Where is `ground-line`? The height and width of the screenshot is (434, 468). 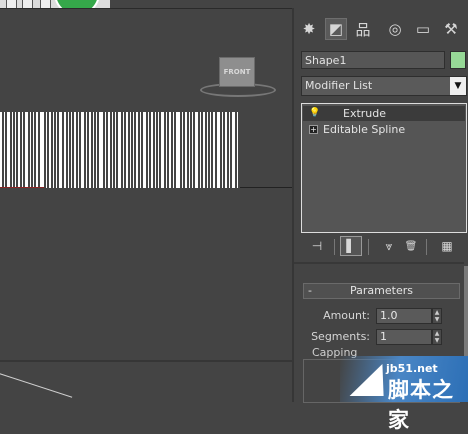 ground-line is located at coordinates (266, 187).